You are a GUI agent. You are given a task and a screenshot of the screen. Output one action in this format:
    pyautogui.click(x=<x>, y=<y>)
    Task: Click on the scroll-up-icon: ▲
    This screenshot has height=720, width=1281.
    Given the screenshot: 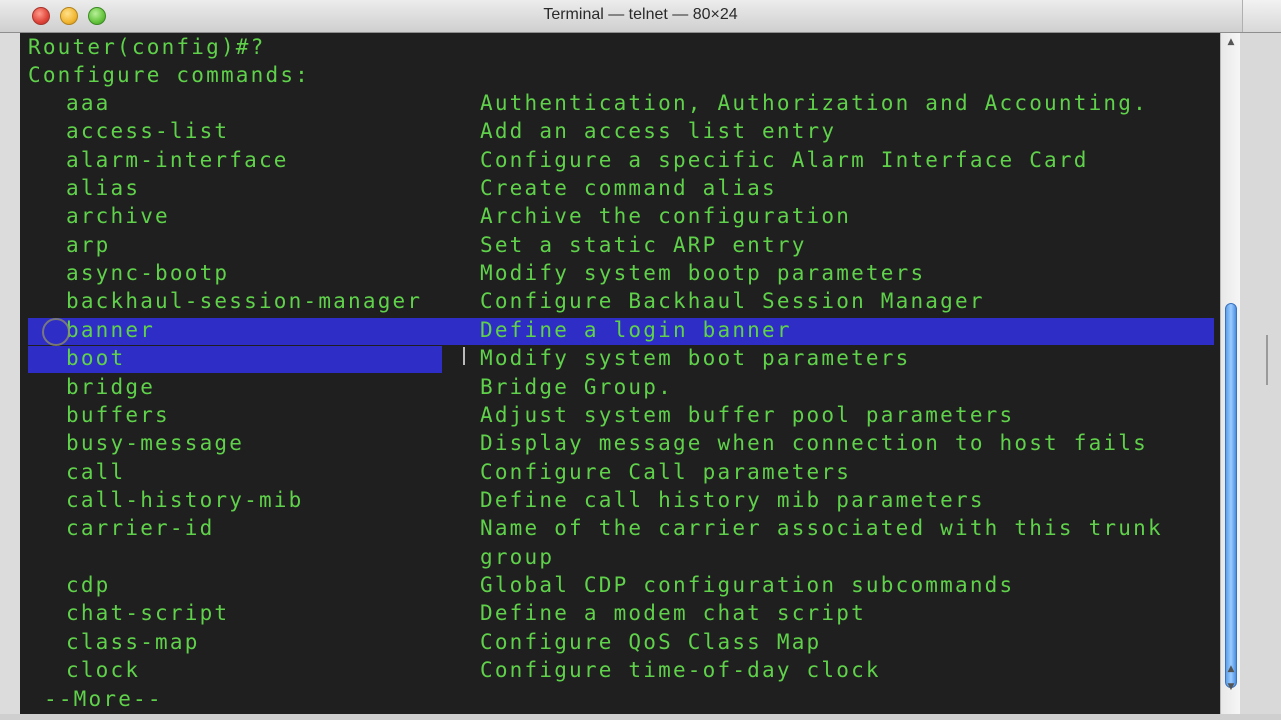 What is the action you would take?
    pyautogui.click(x=1231, y=42)
    